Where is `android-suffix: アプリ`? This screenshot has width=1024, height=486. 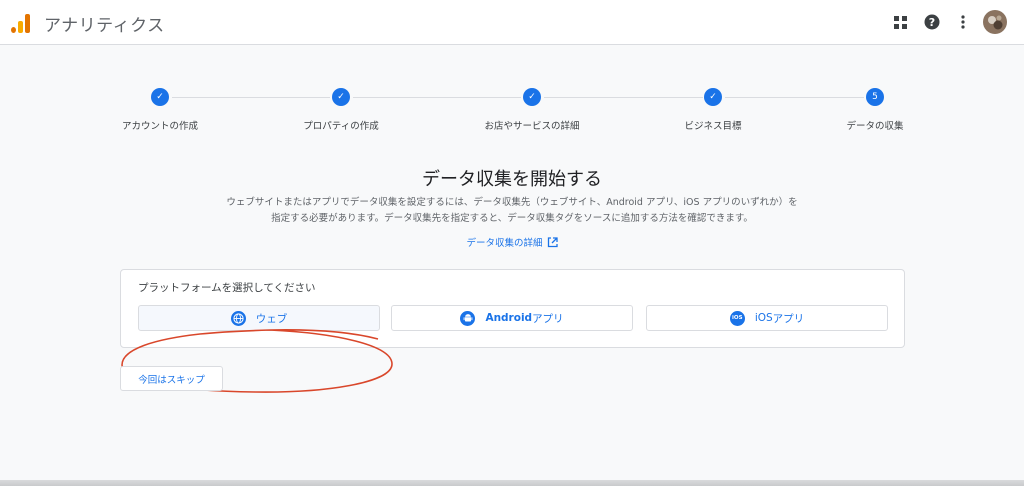
android-suffix: アプリ is located at coordinates (548, 318).